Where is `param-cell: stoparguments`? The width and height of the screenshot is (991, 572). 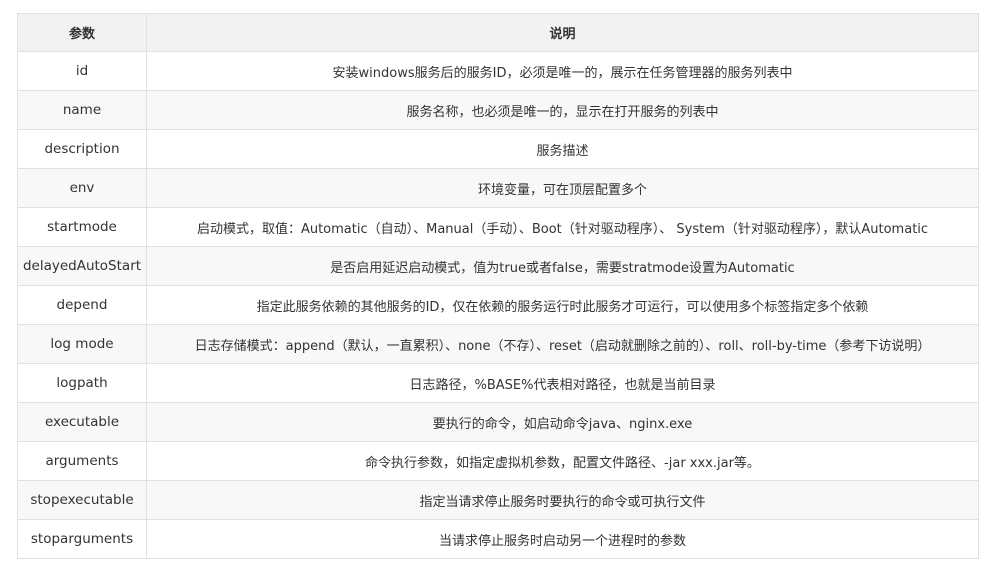
param-cell: stoparguments is located at coordinates (82, 539).